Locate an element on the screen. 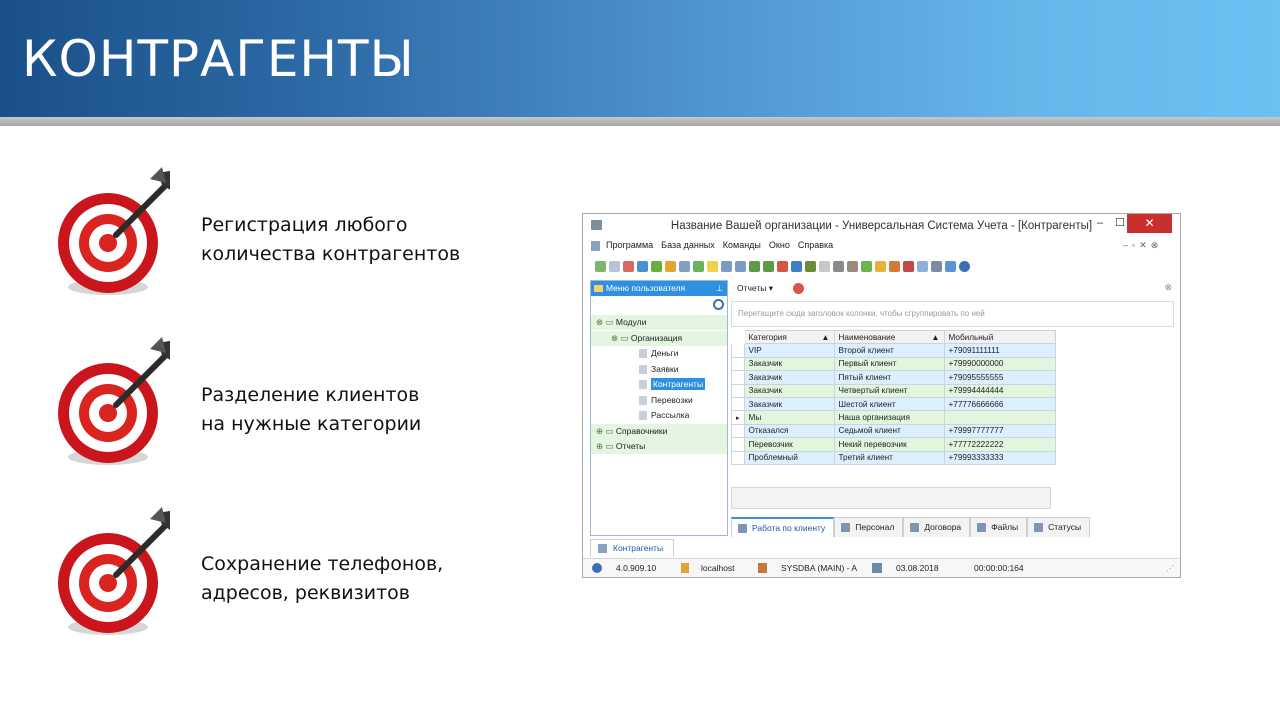 This screenshot has height=720, width=1280. table-row: Заказчик Четвертый клиент +79994444444 is located at coordinates (893, 390).